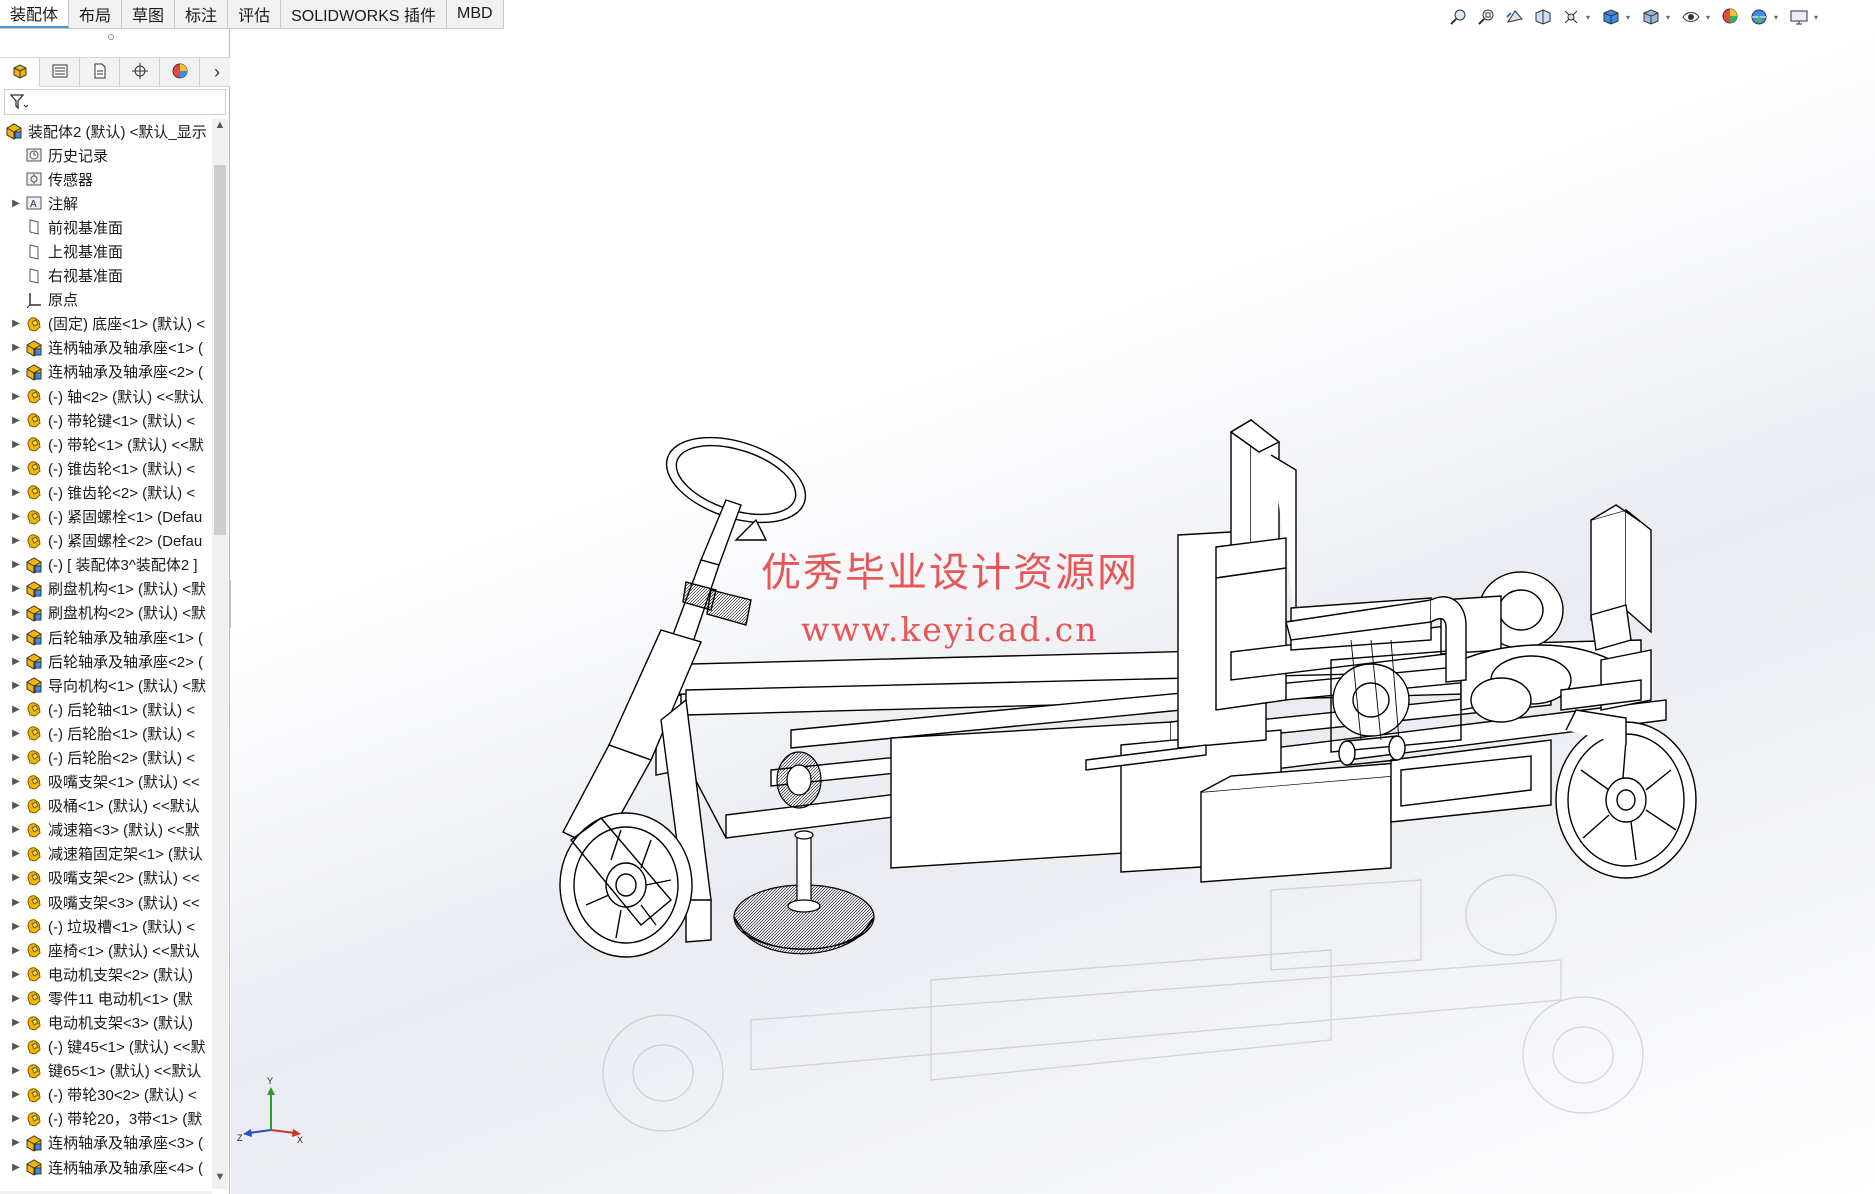 The image size is (1875, 1194). Describe the element at coordinates (106, 589) in the screenshot. I see `tree-item: ▶ 刷盘机构<1> (默认) <默` at that location.